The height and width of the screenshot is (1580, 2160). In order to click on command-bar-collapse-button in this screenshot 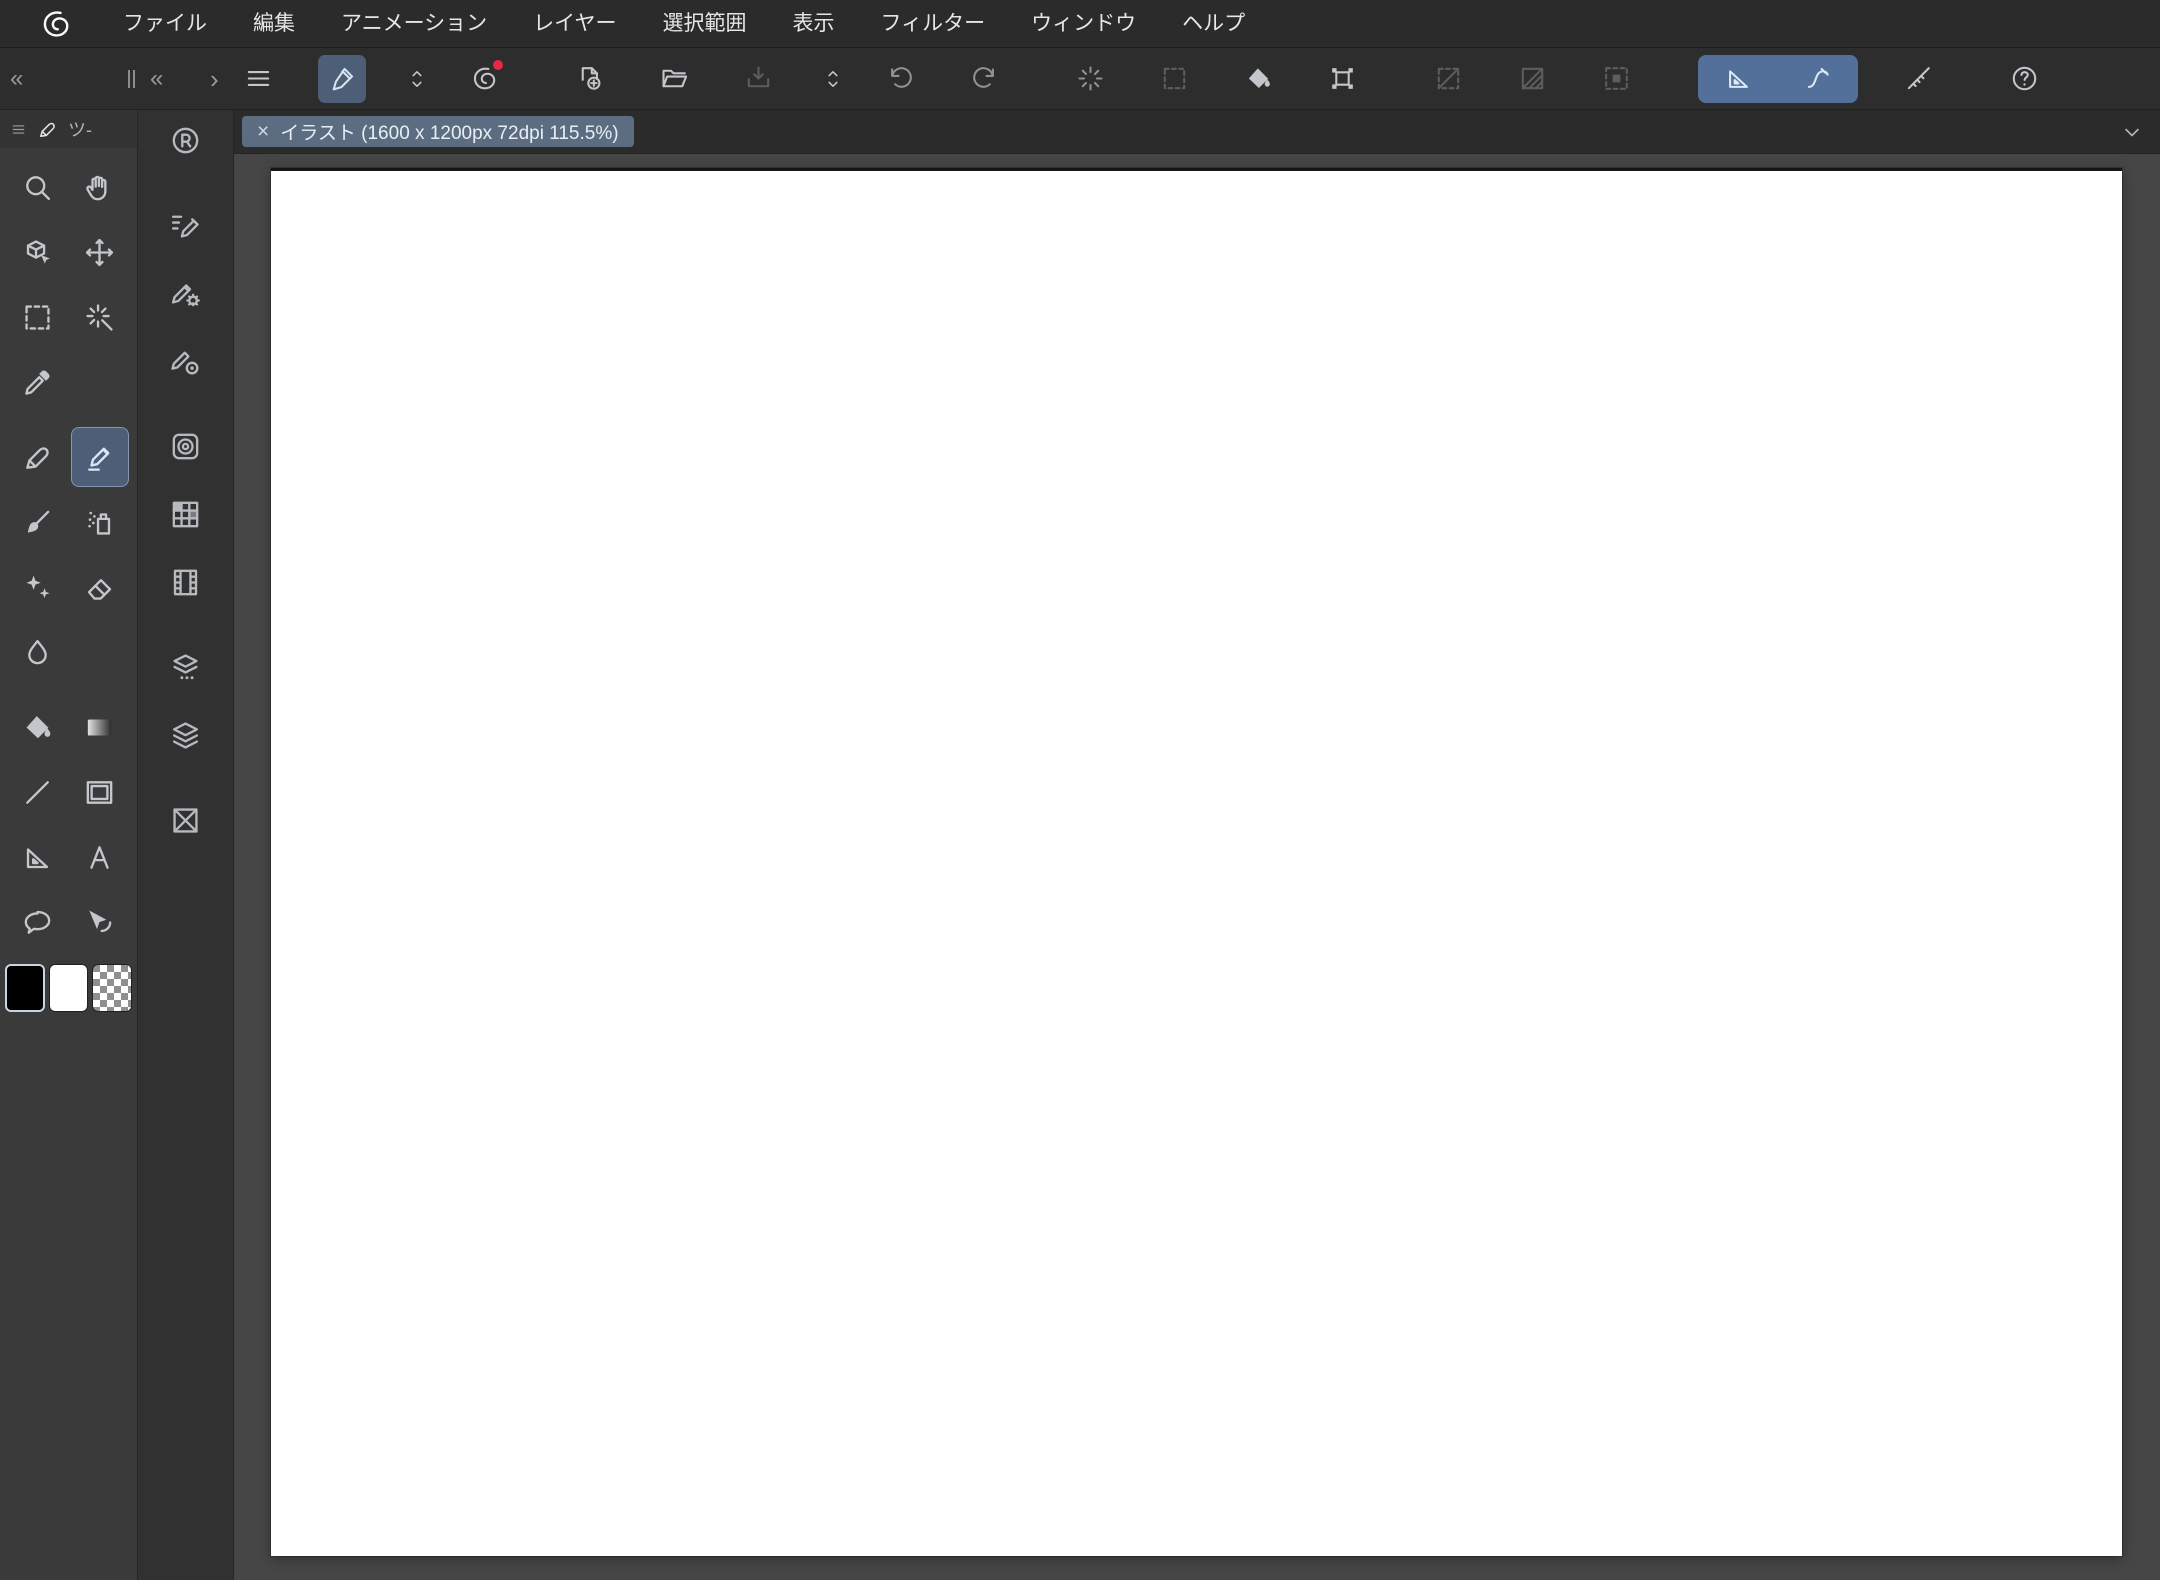, I will do `click(417, 79)`.